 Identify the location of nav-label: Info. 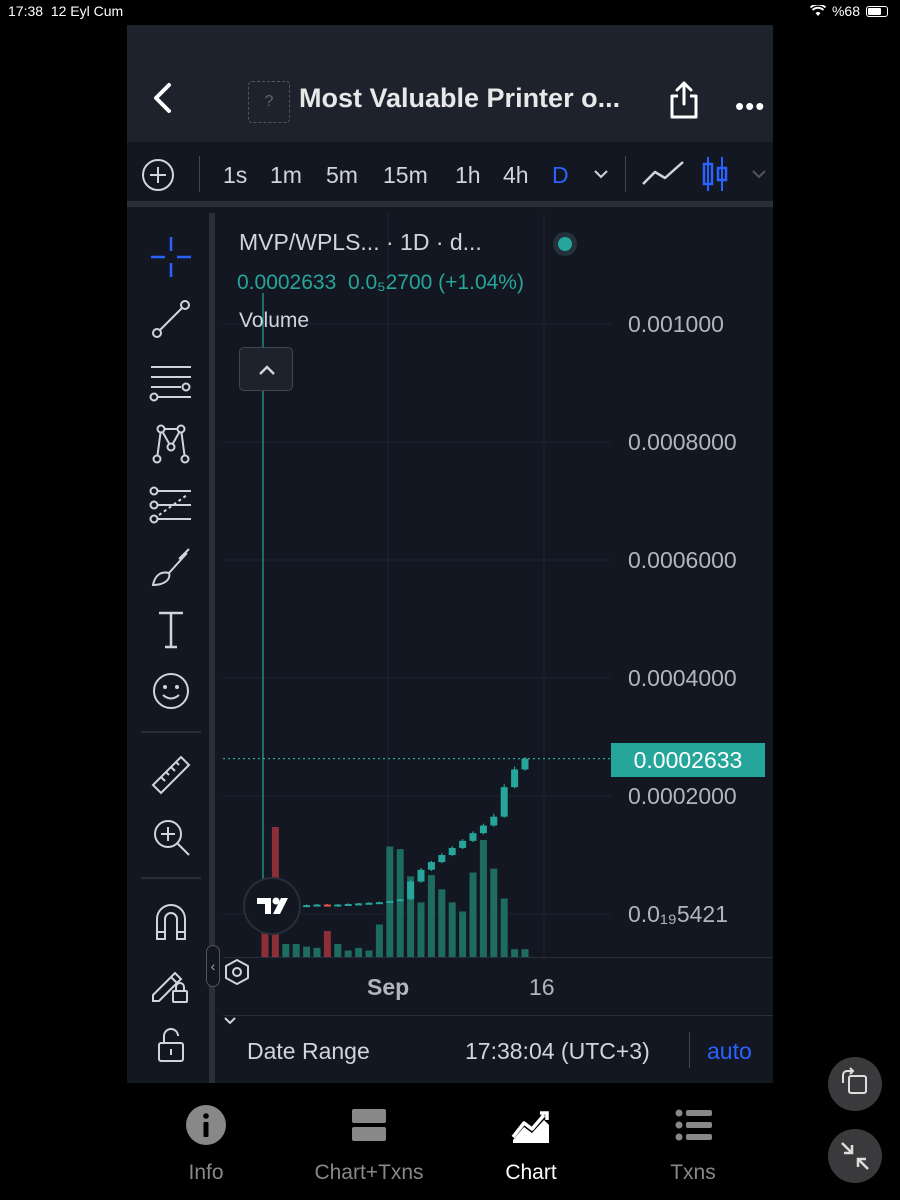
(206, 1172).